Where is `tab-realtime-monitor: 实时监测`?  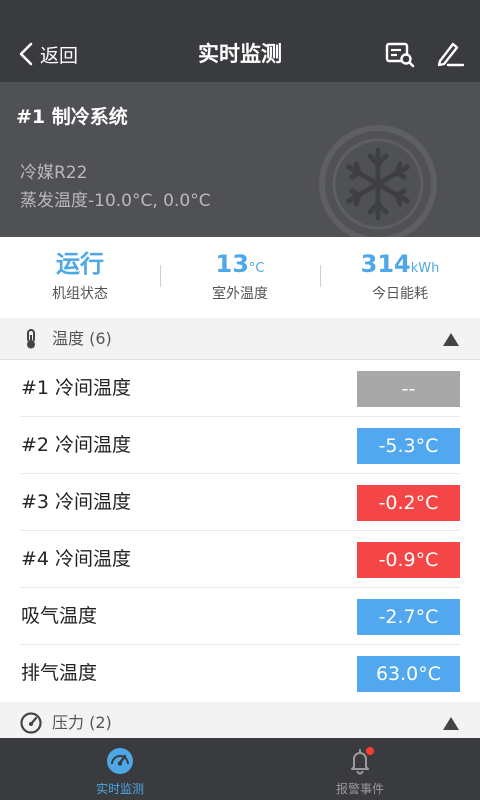
tab-realtime-monitor: 实时监测 is located at coordinates (120, 769).